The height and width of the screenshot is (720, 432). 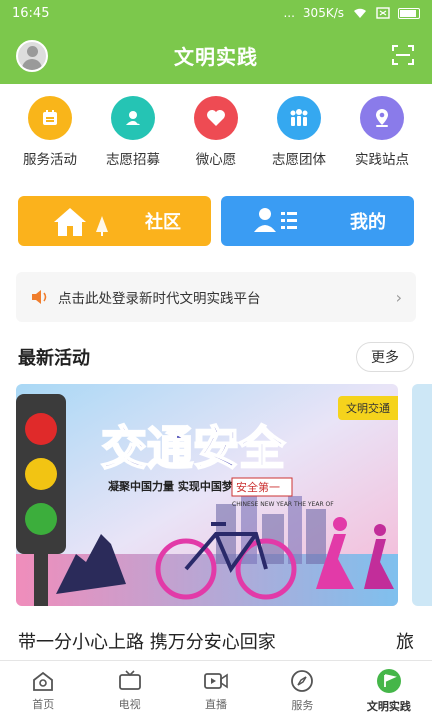 What do you see at coordinates (133, 118) in the screenshot?
I see `heart-hand-icon` at bounding box center [133, 118].